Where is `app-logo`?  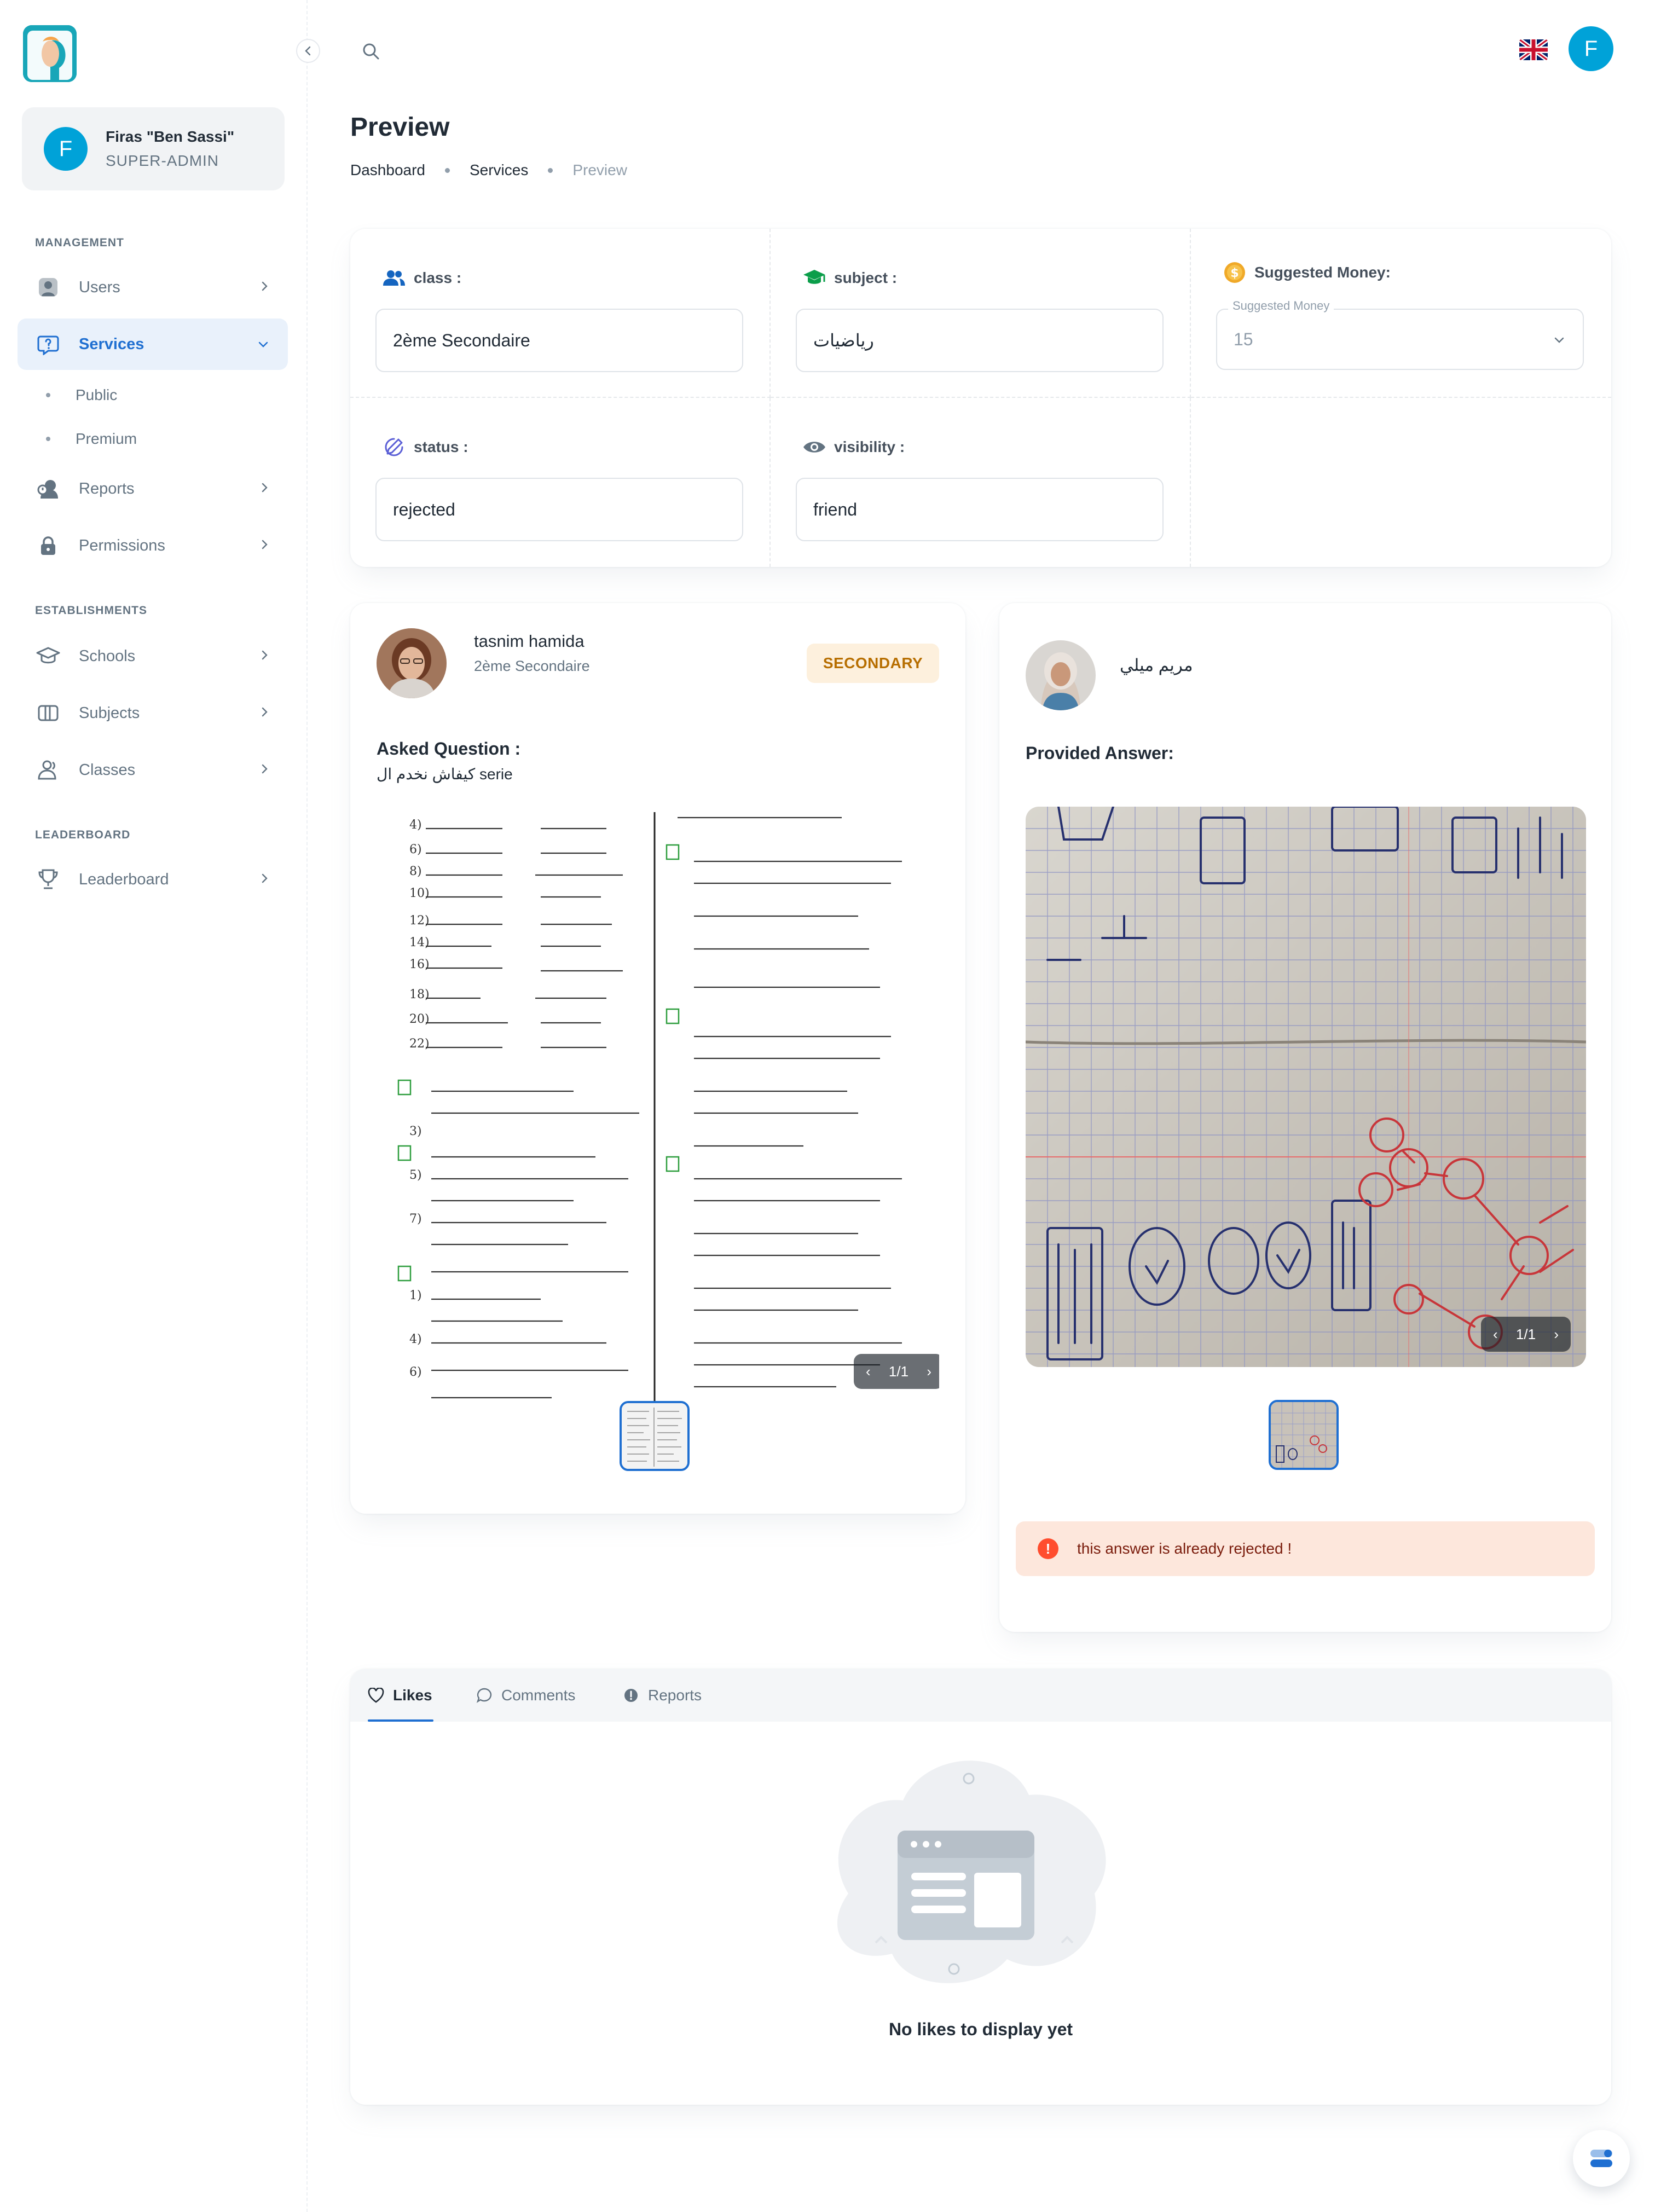 app-logo is located at coordinates (50, 53).